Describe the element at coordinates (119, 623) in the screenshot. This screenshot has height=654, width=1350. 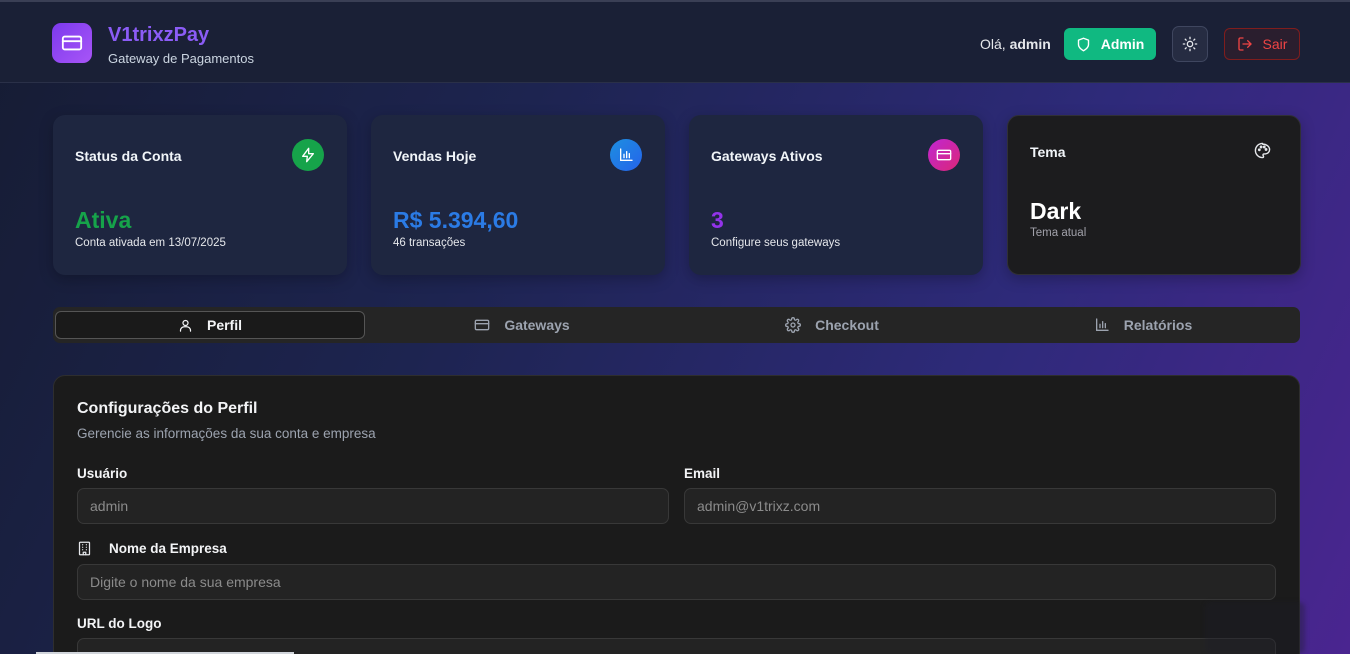
I see `logo-url-label: URL do Logo` at that location.